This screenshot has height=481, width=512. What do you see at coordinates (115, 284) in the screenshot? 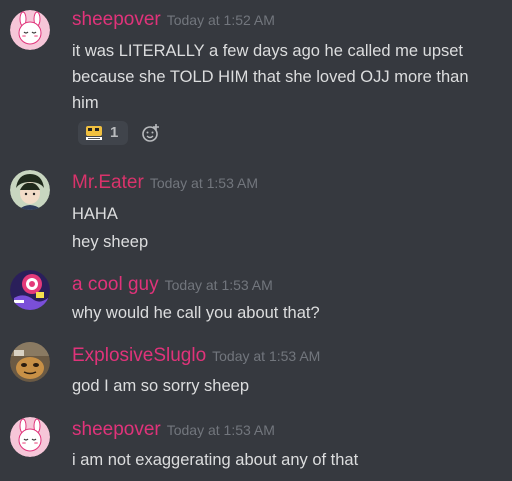
I see `username: a cool guy` at bounding box center [115, 284].